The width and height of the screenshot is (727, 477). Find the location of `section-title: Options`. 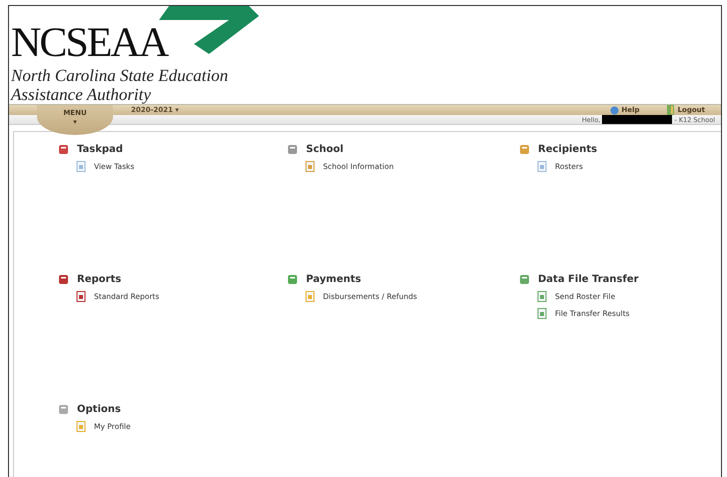

section-title: Options is located at coordinates (99, 409).